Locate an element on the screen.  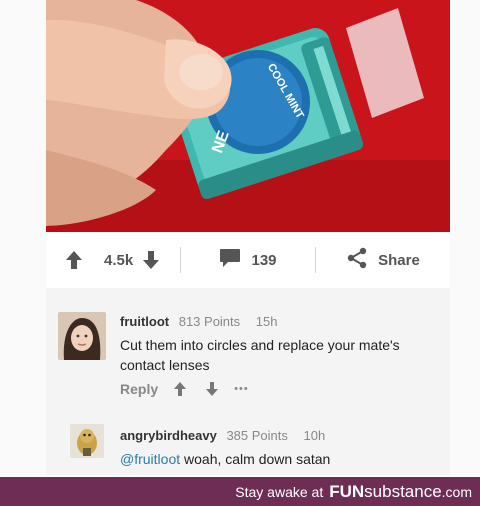
comment-time: 15h is located at coordinates (266, 321).